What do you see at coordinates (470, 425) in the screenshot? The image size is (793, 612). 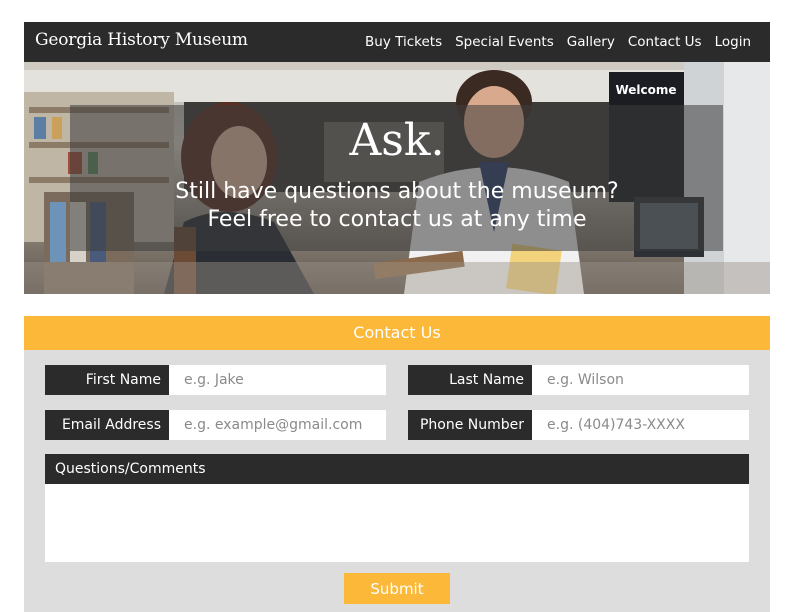 I see `phone-label: Phone Number` at bounding box center [470, 425].